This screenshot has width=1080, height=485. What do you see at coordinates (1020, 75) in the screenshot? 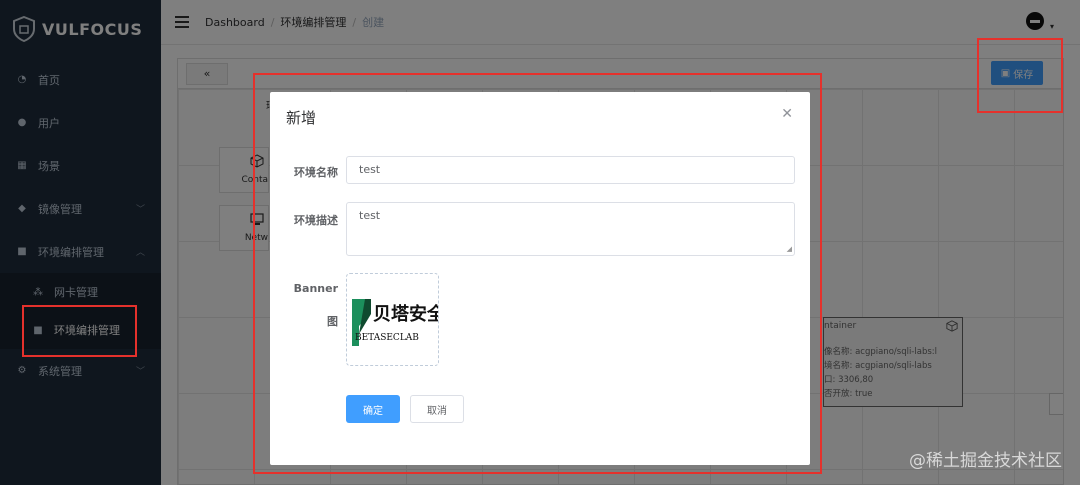
I see `highlight-box-save` at bounding box center [1020, 75].